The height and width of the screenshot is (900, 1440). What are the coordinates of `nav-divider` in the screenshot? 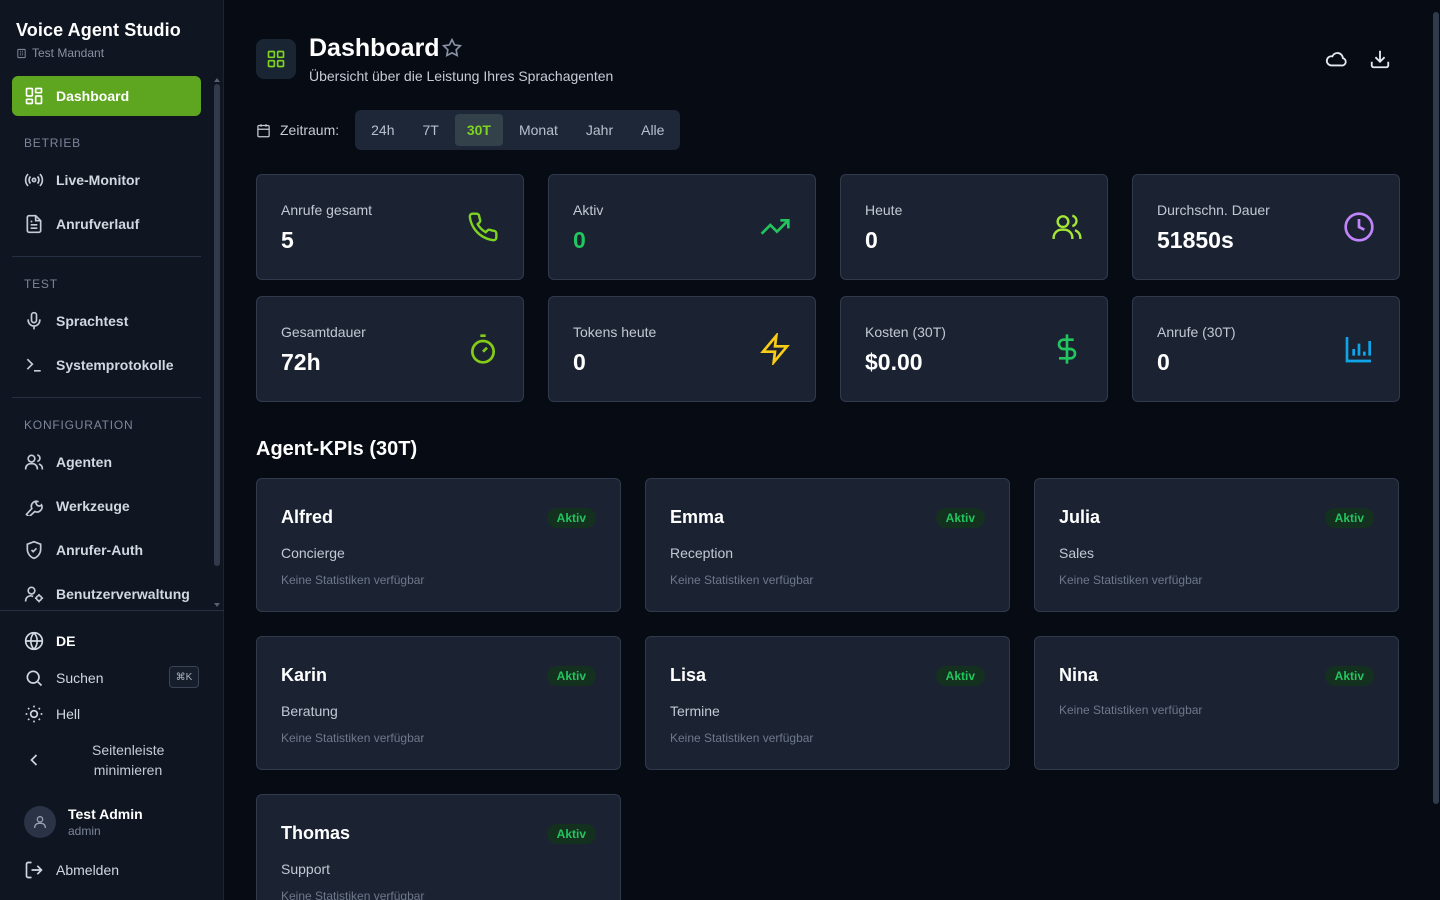 It's located at (106, 256).